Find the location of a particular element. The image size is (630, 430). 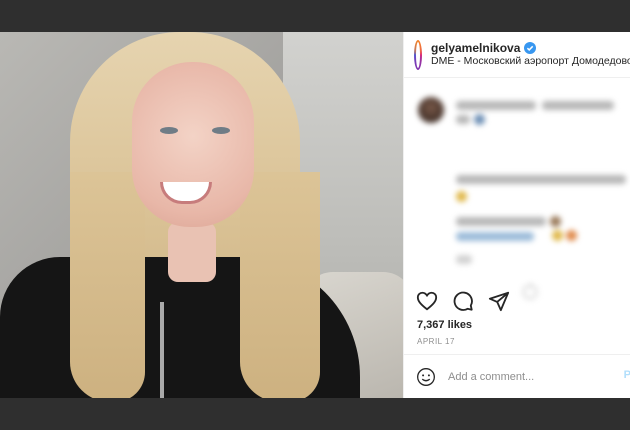

jacket-zipper is located at coordinates (162, 350).